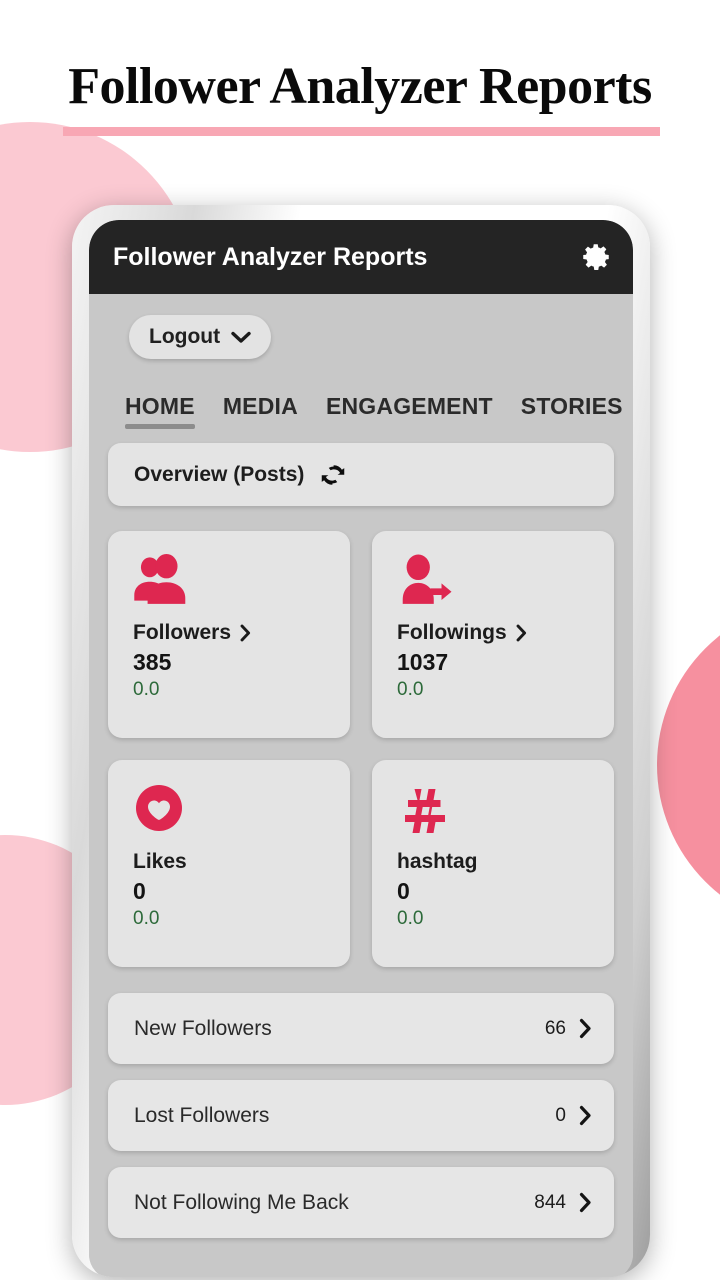 This screenshot has height=1280, width=720. What do you see at coordinates (160, 861) in the screenshot?
I see `stat-title: Likes` at bounding box center [160, 861].